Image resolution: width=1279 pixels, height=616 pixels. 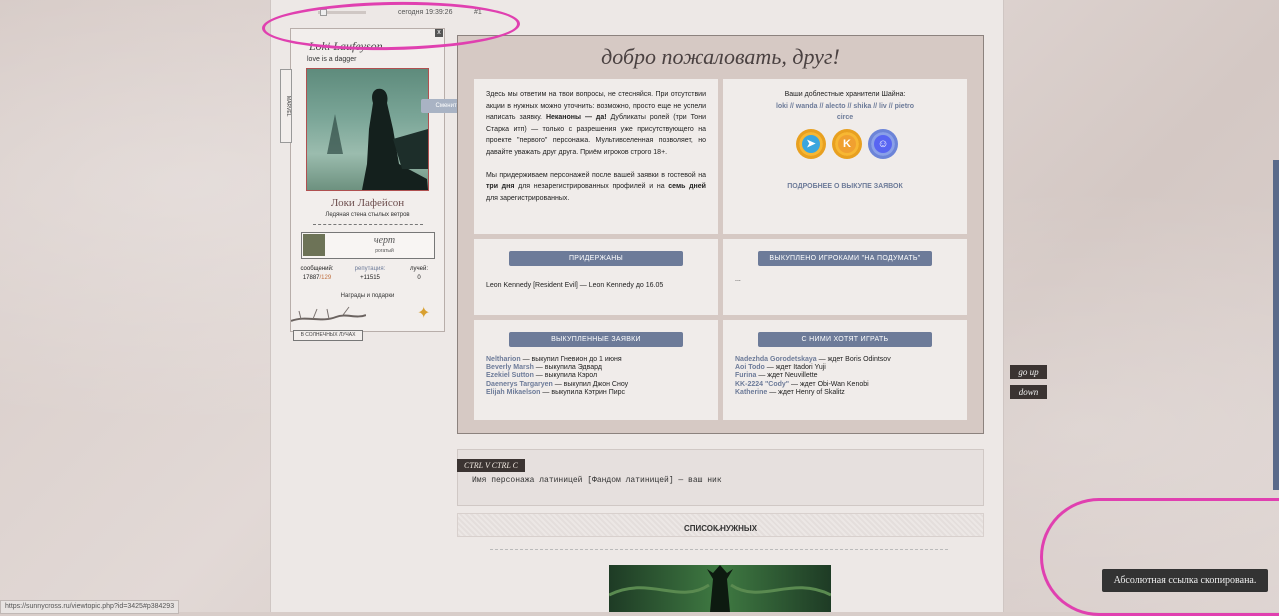 I want to click on list-item: Katherine — ждет Henry of Skalitz, so click(x=790, y=392).